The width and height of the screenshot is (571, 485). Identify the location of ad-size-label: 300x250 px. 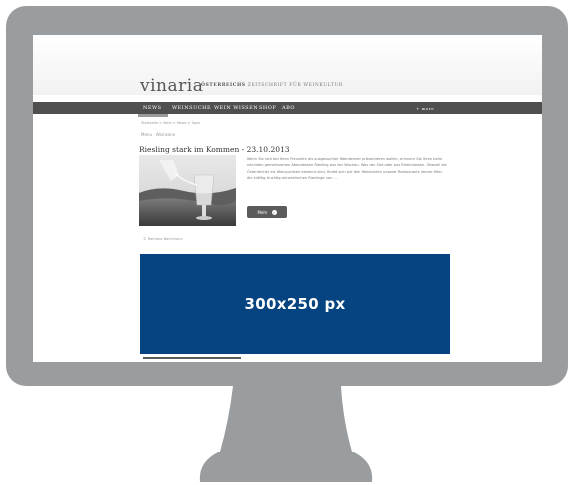
(295, 304).